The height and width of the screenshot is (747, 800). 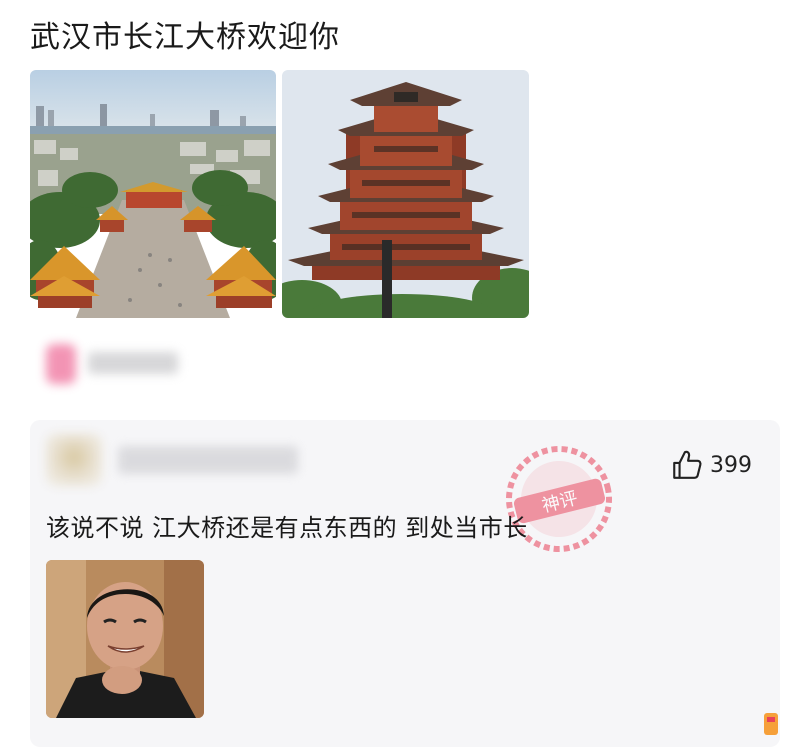 I want to click on commenter-avatar, so click(x=74, y=460).